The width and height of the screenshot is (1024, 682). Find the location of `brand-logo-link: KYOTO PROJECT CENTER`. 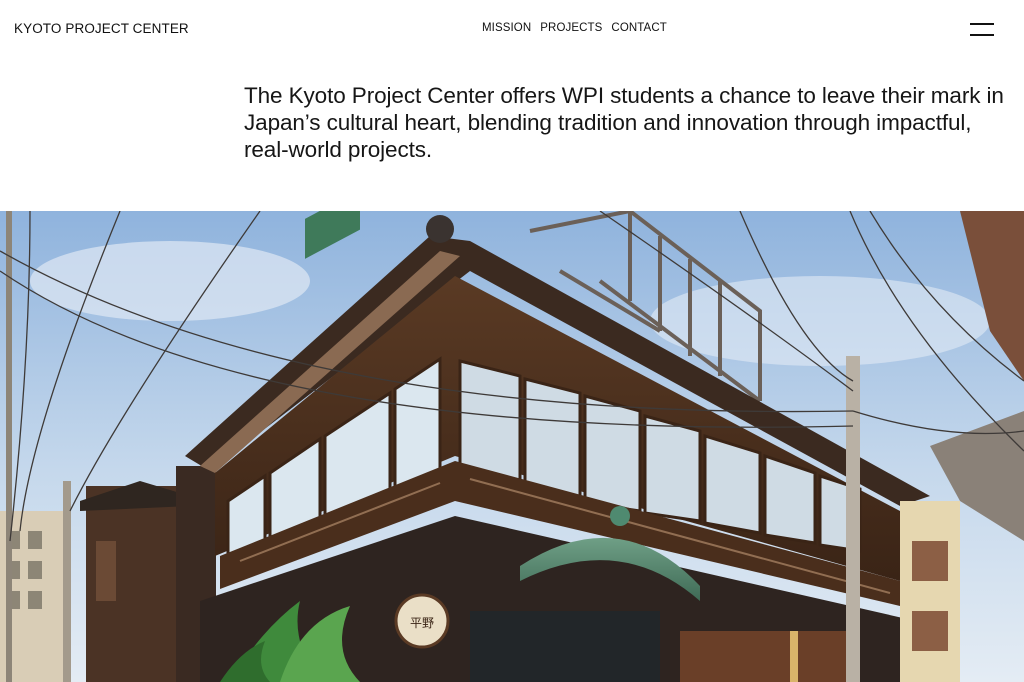

brand-logo-link: KYOTO PROJECT CENTER is located at coordinates (101, 28).